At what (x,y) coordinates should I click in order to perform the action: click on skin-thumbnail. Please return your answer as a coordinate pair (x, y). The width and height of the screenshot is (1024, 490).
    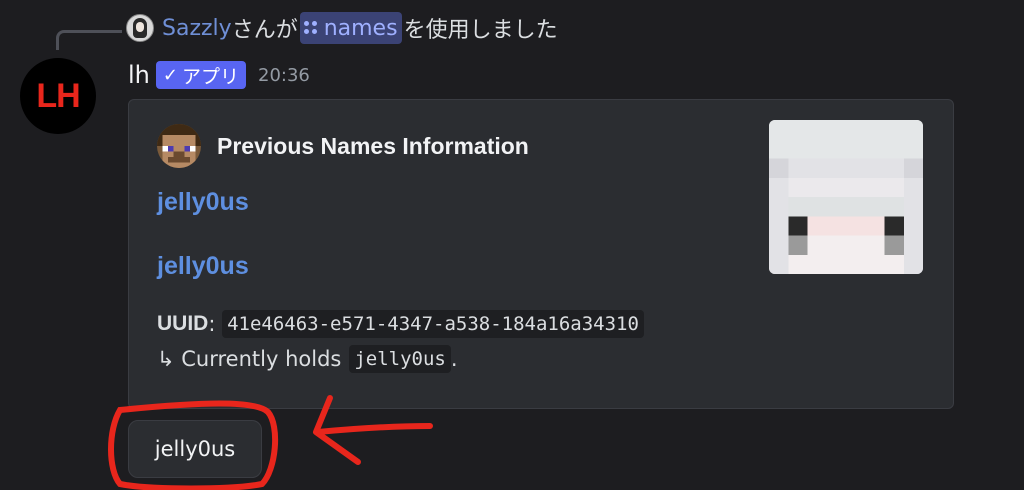
    Looking at the image, I should click on (846, 197).